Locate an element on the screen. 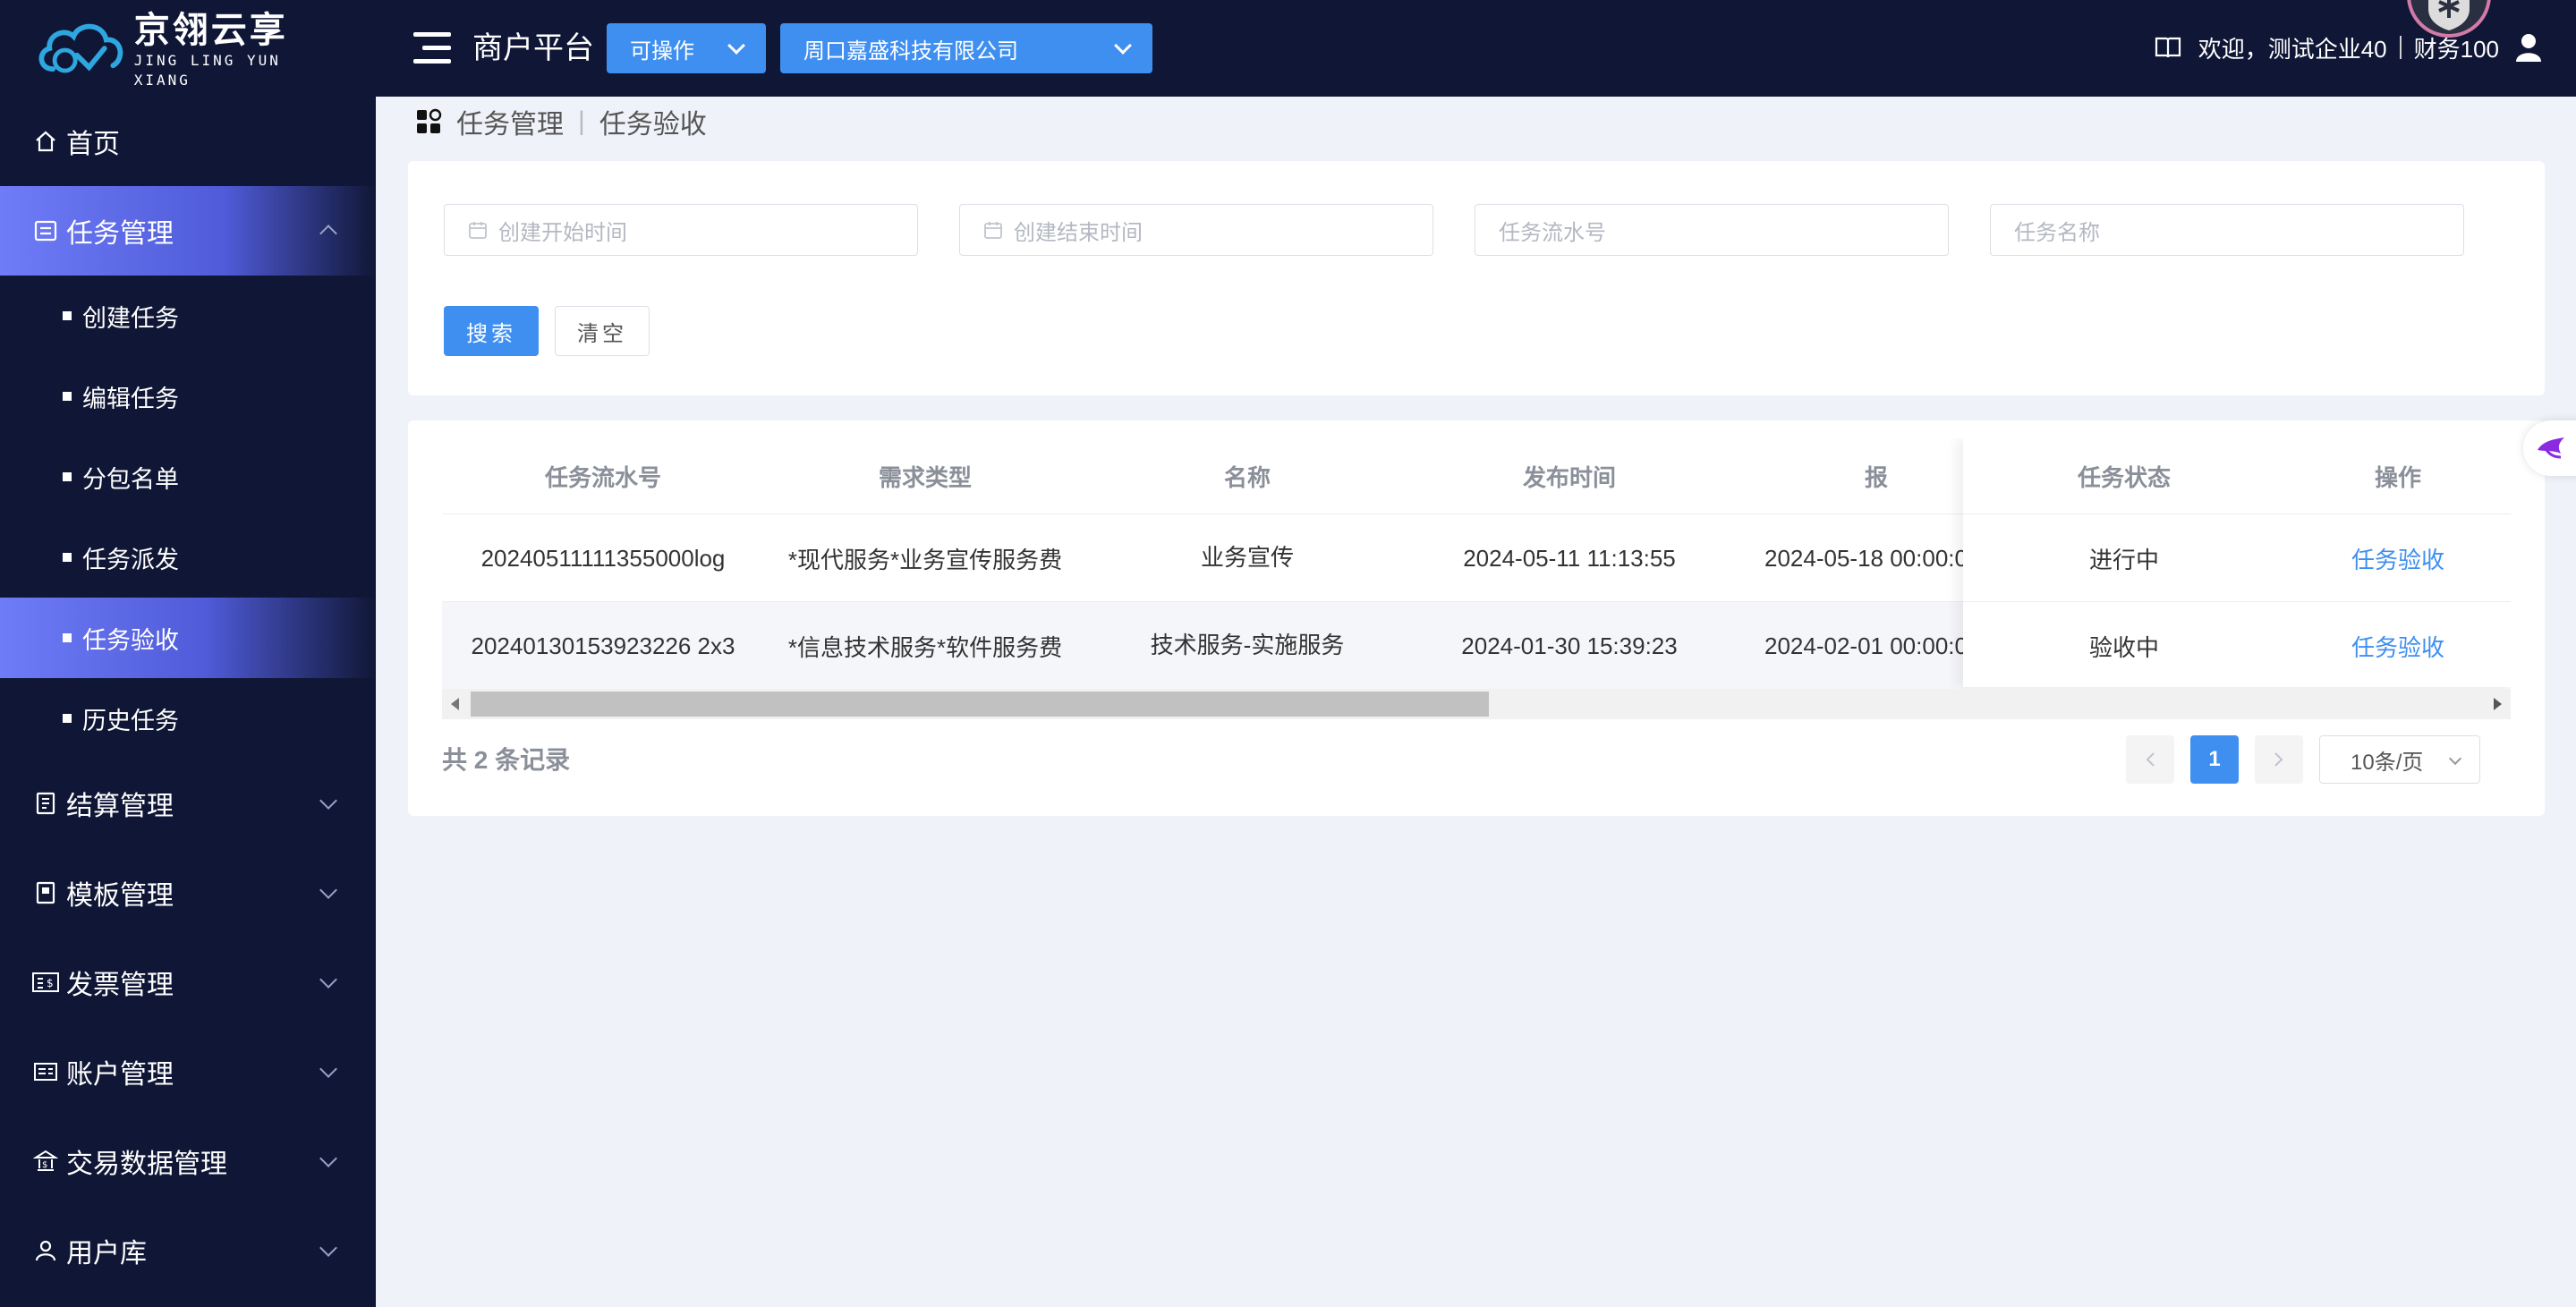 The image size is (2576, 1307). book-icon is located at coordinates (2168, 47).